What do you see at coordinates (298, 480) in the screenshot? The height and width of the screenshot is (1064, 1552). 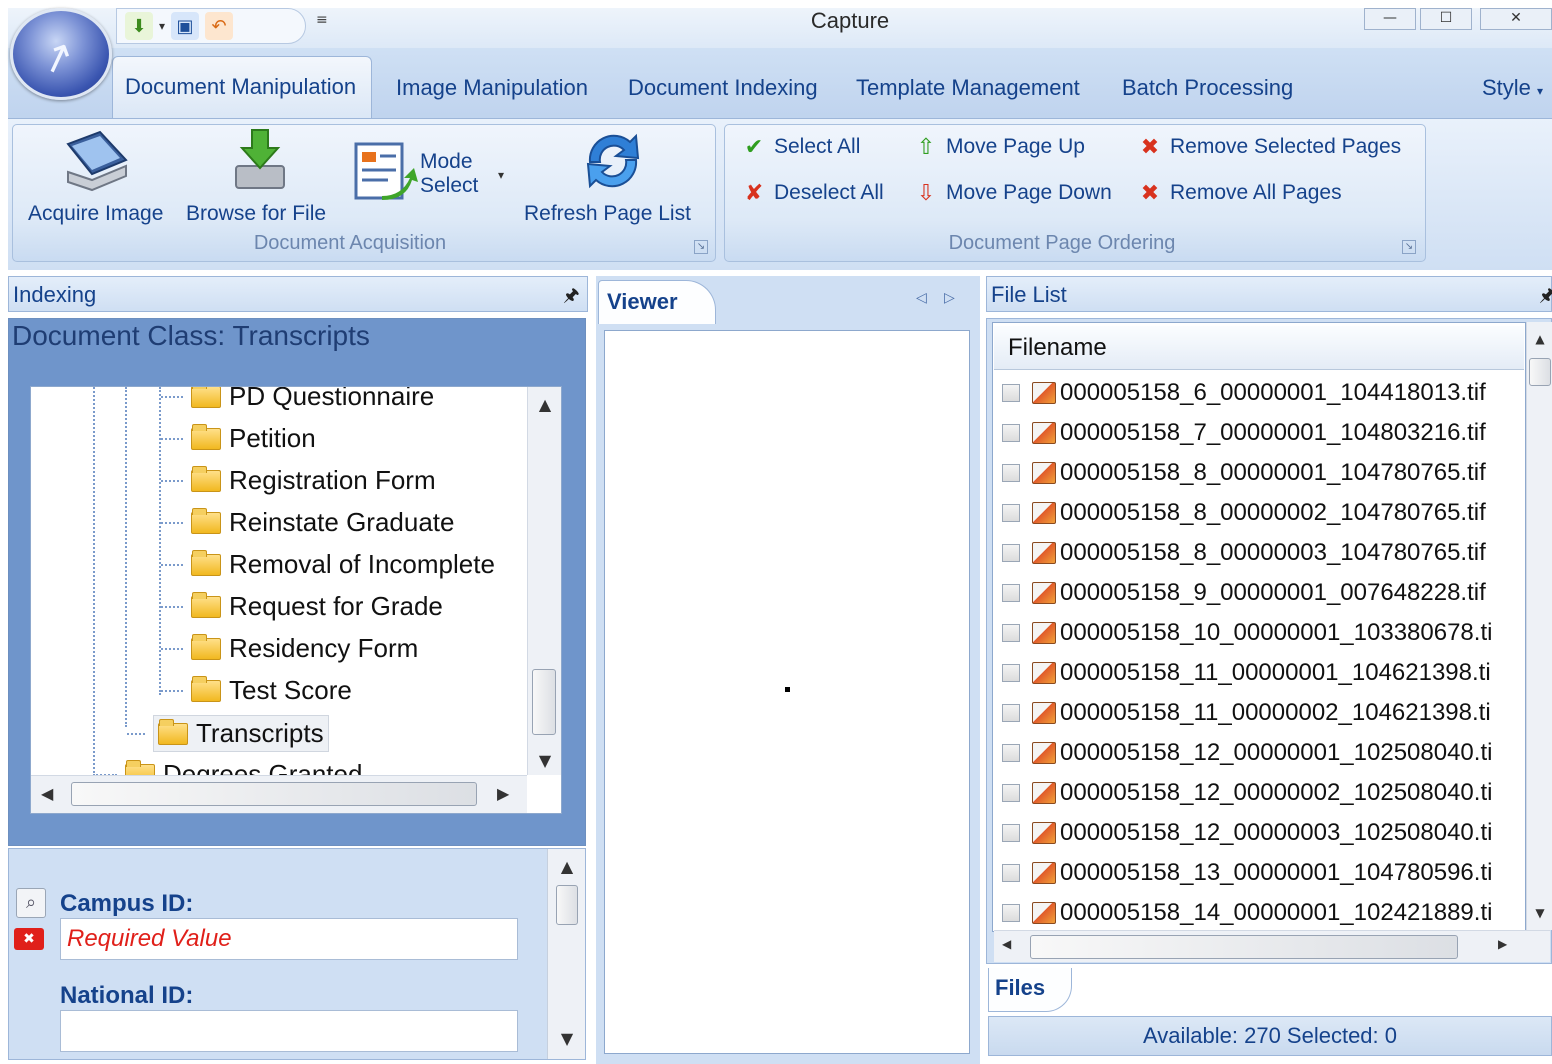 I see `tree-item-registration-form: Registration Form` at bounding box center [298, 480].